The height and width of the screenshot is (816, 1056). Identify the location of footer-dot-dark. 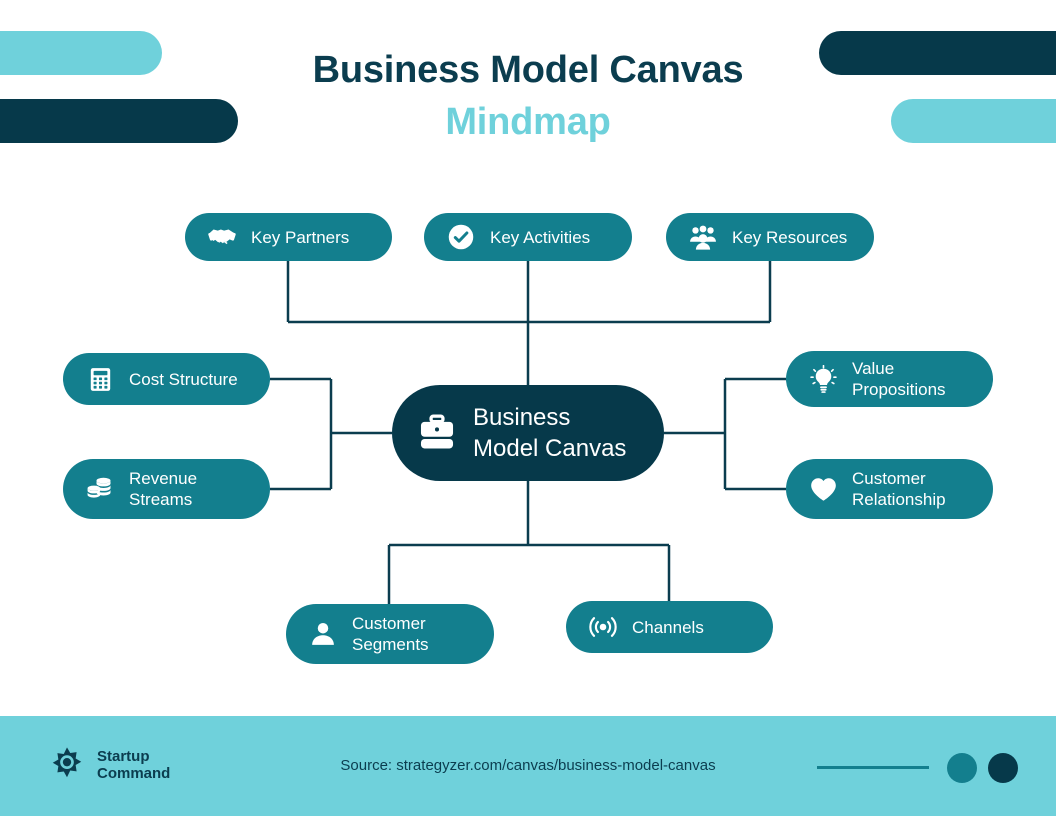
(1003, 768).